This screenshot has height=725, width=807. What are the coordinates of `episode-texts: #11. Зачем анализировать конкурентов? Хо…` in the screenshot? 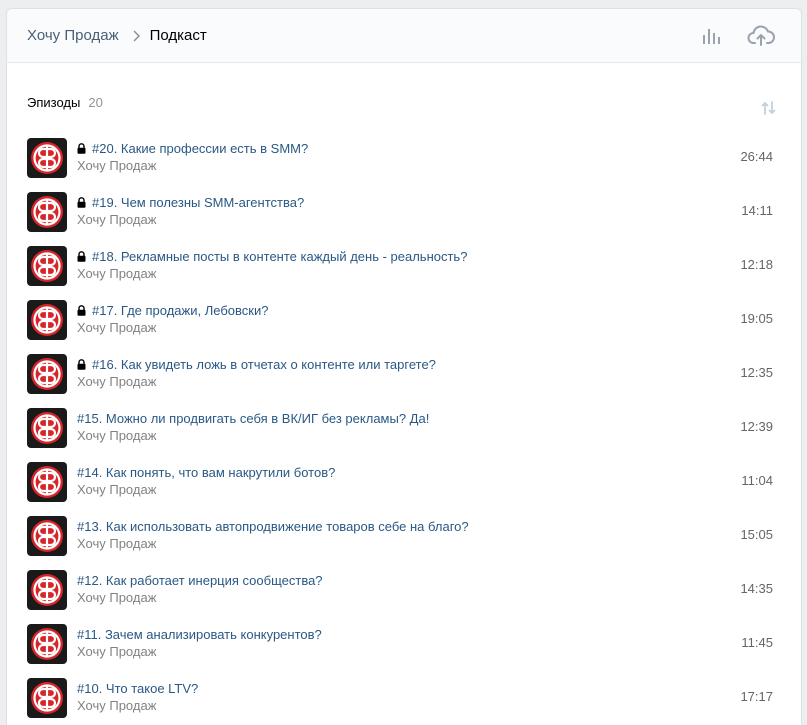 It's located at (199, 640).